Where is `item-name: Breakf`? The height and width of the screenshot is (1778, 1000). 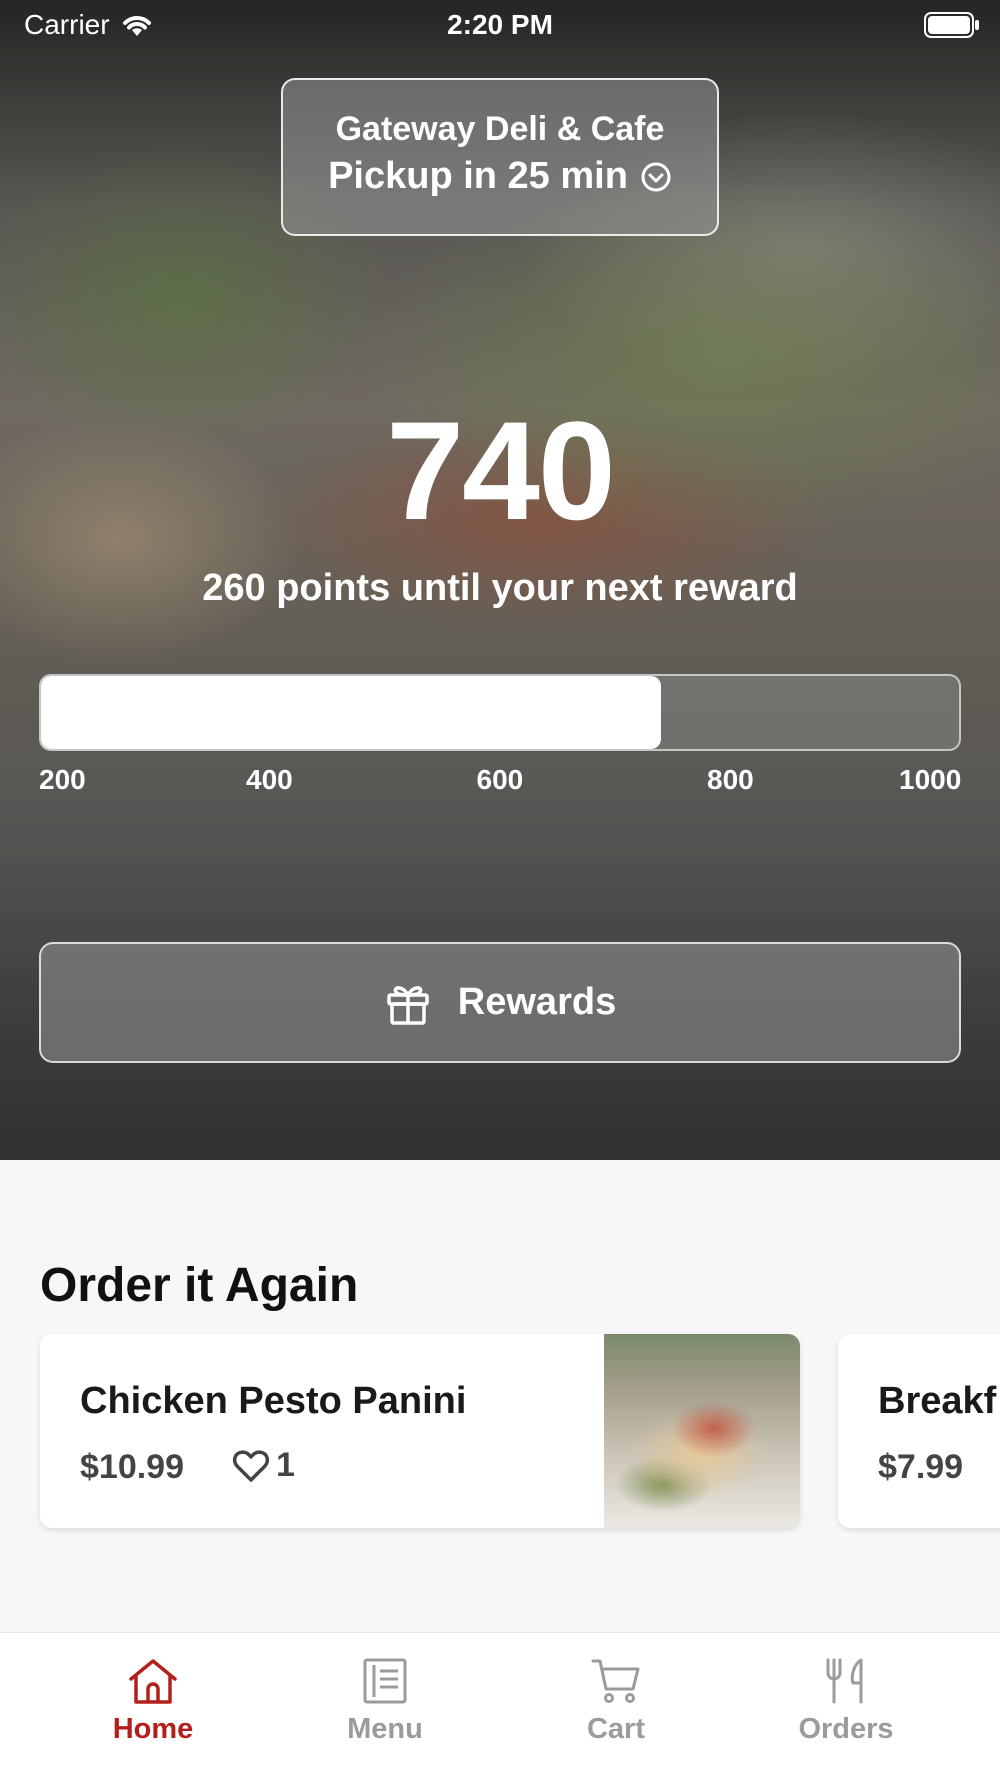 item-name: Breakf is located at coordinates (937, 1401).